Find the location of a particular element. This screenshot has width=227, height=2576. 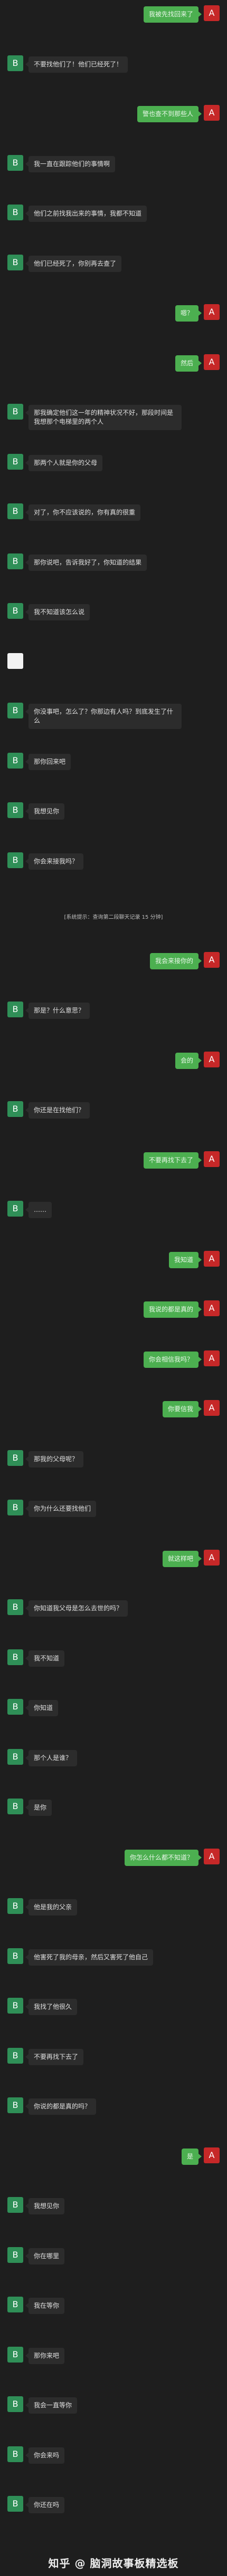

message-bubble-b: 你在哪里 is located at coordinates (45, 2256).